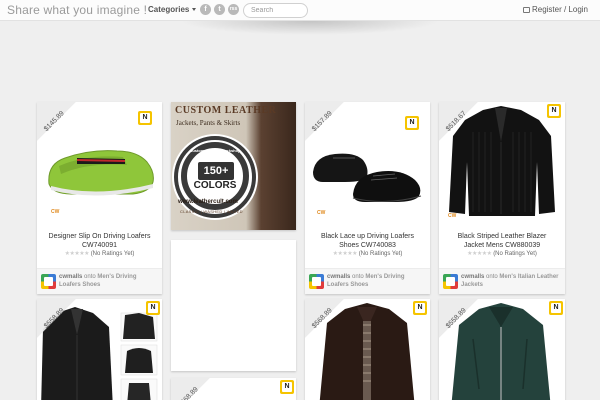  Describe the element at coordinates (275, 10) in the screenshot. I see `search-input` at that location.